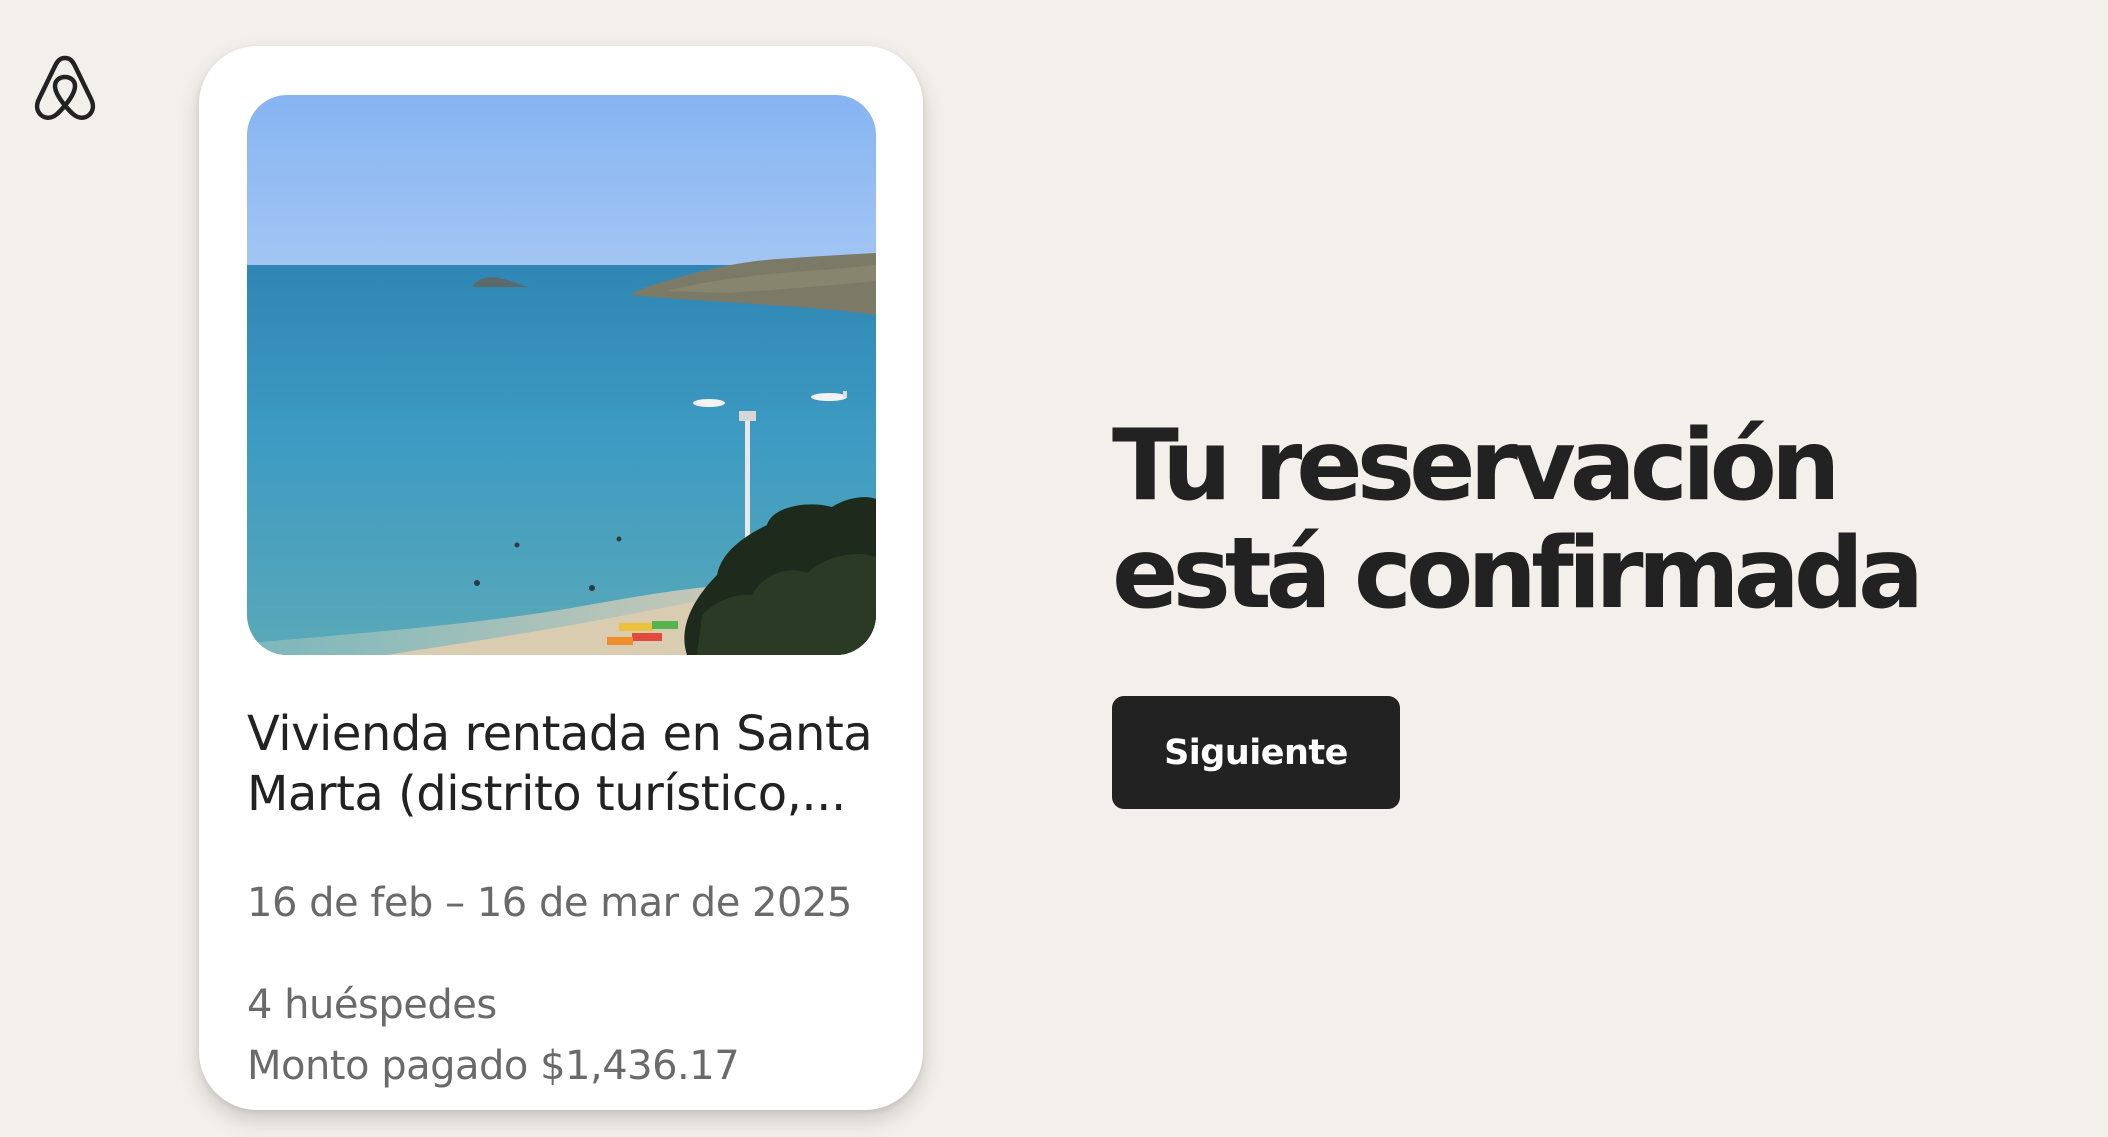  I want to click on next-button: Siguiente, so click(1256, 752).